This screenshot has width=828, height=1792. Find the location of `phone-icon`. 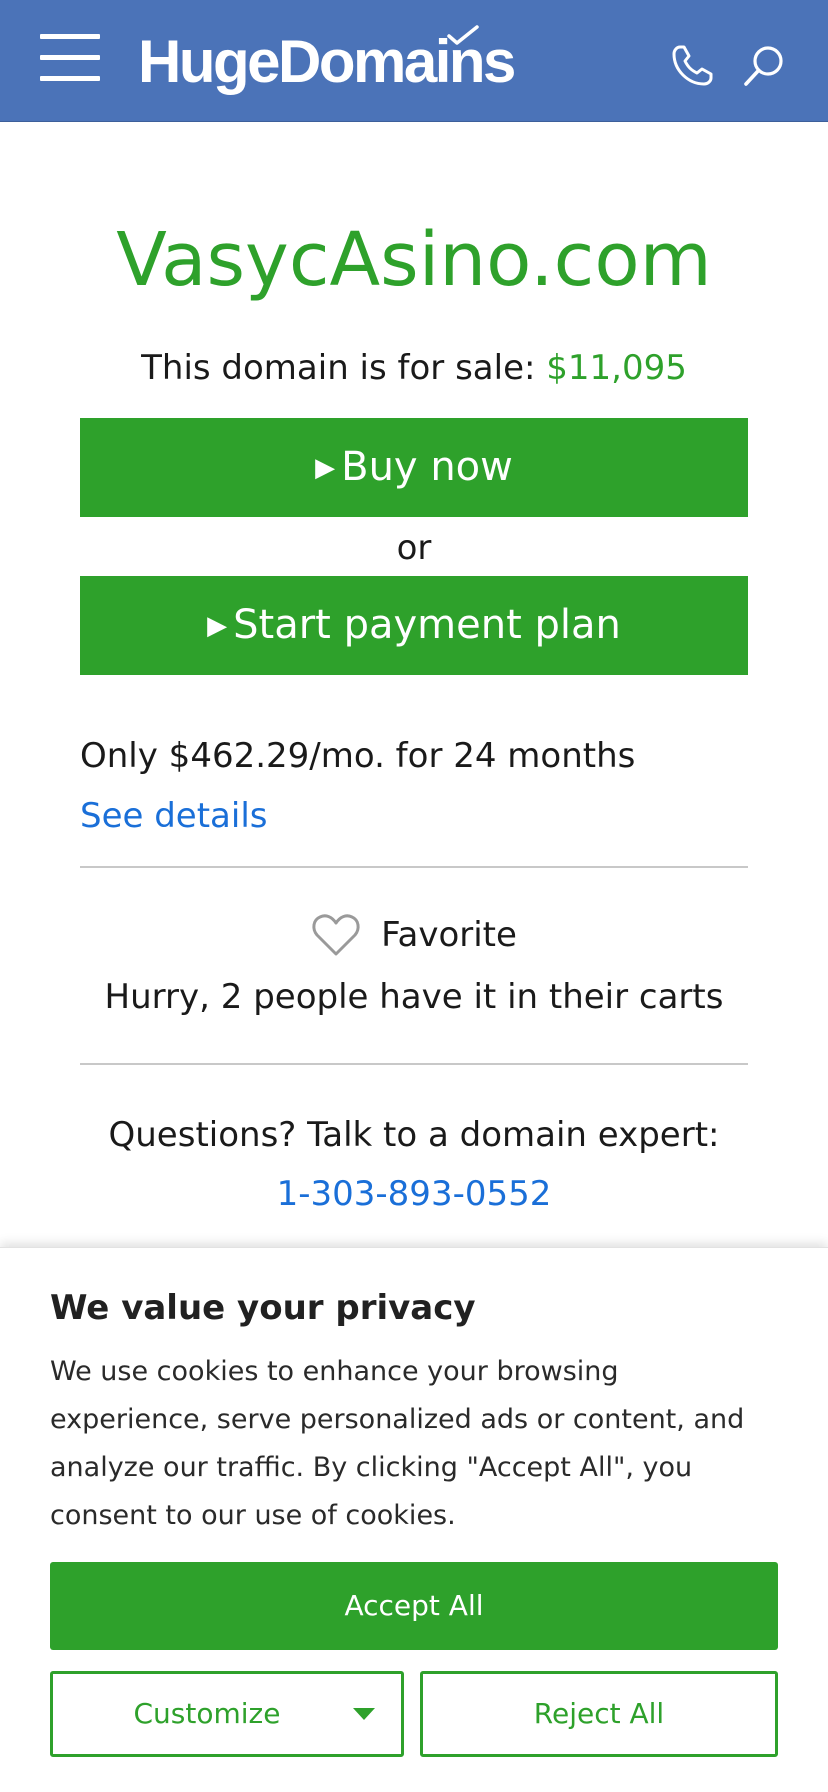

phone-icon is located at coordinates (692, 66).